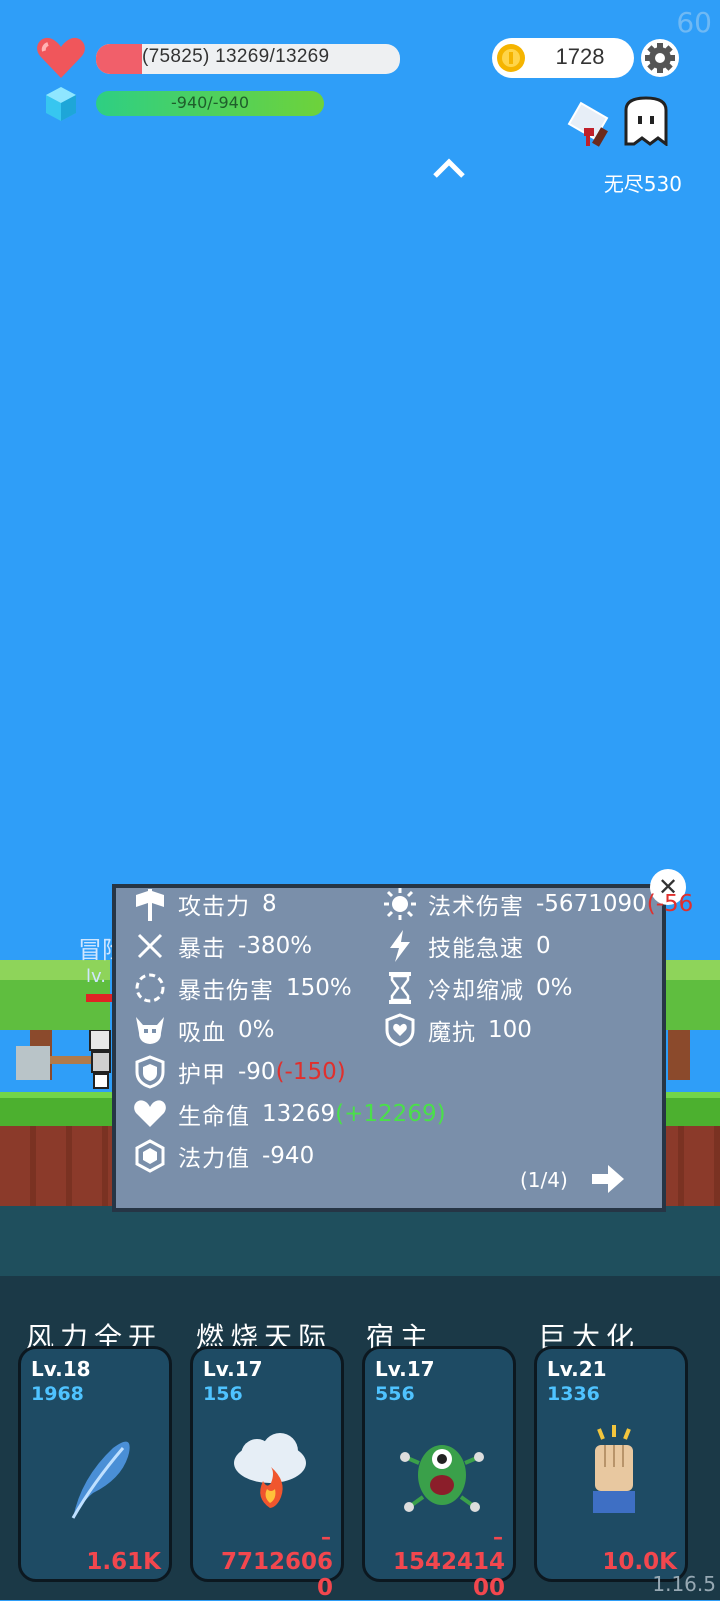  I want to click on fist-icon, so click(614, 1473).